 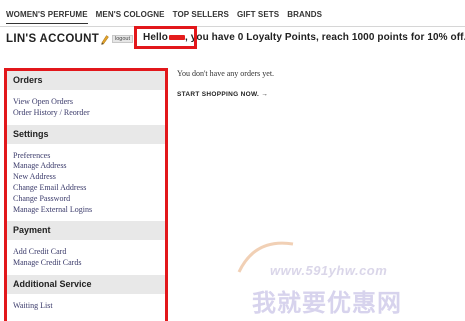 What do you see at coordinates (304, 17) in the screenshot?
I see `nav-brands: BRANDS` at bounding box center [304, 17].